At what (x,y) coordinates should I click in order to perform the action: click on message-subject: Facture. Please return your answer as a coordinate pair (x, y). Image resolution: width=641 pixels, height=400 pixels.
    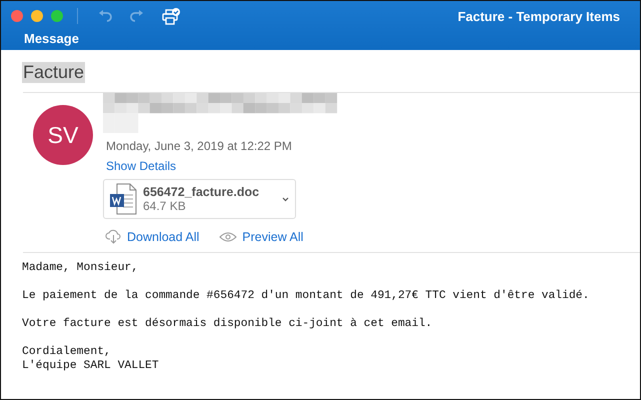
    Looking at the image, I should click on (54, 72).